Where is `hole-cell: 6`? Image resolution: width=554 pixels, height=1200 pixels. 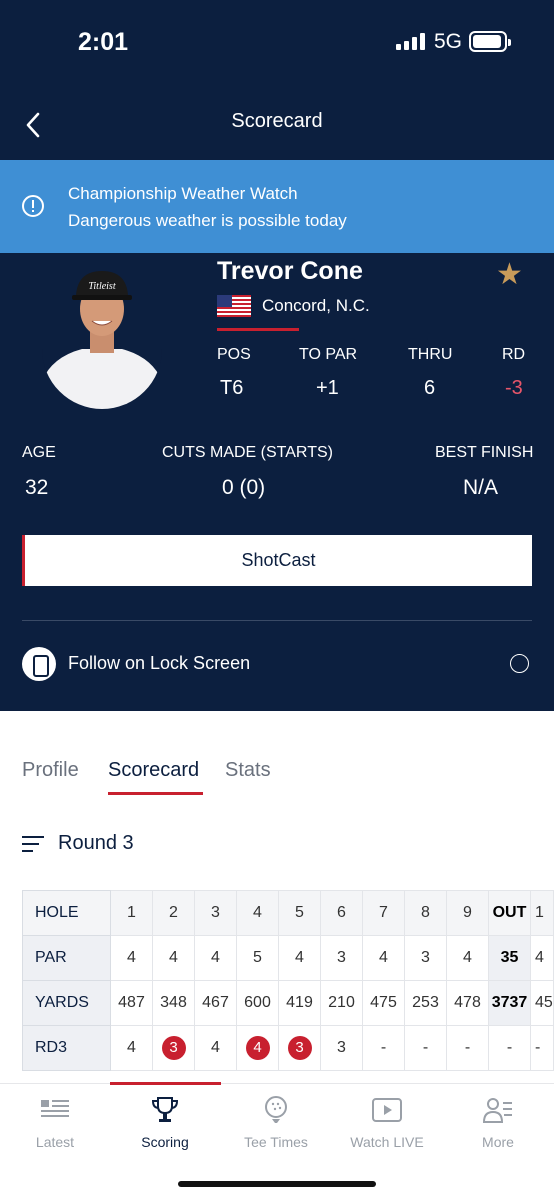
hole-cell: 6 is located at coordinates (341, 913).